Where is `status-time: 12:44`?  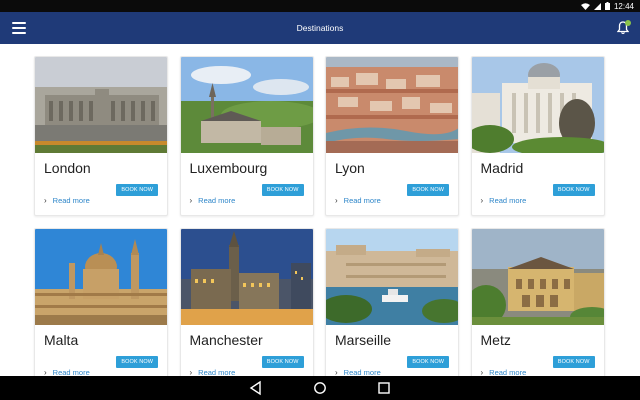
status-time: 12:44 is located at coordinates (623, 6).